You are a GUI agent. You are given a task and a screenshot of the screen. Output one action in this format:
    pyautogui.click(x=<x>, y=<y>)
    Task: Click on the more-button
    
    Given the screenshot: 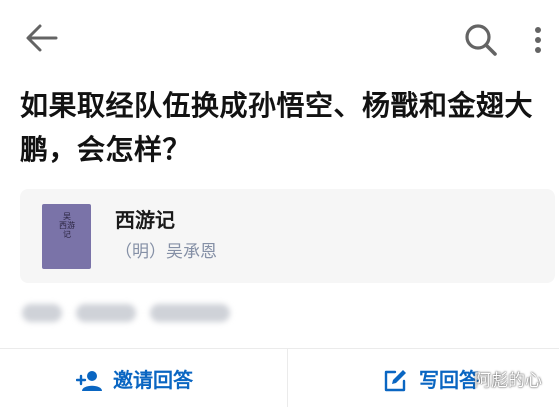 What is the action you would take?
    pyautogui.click(x=538, y=40)
    